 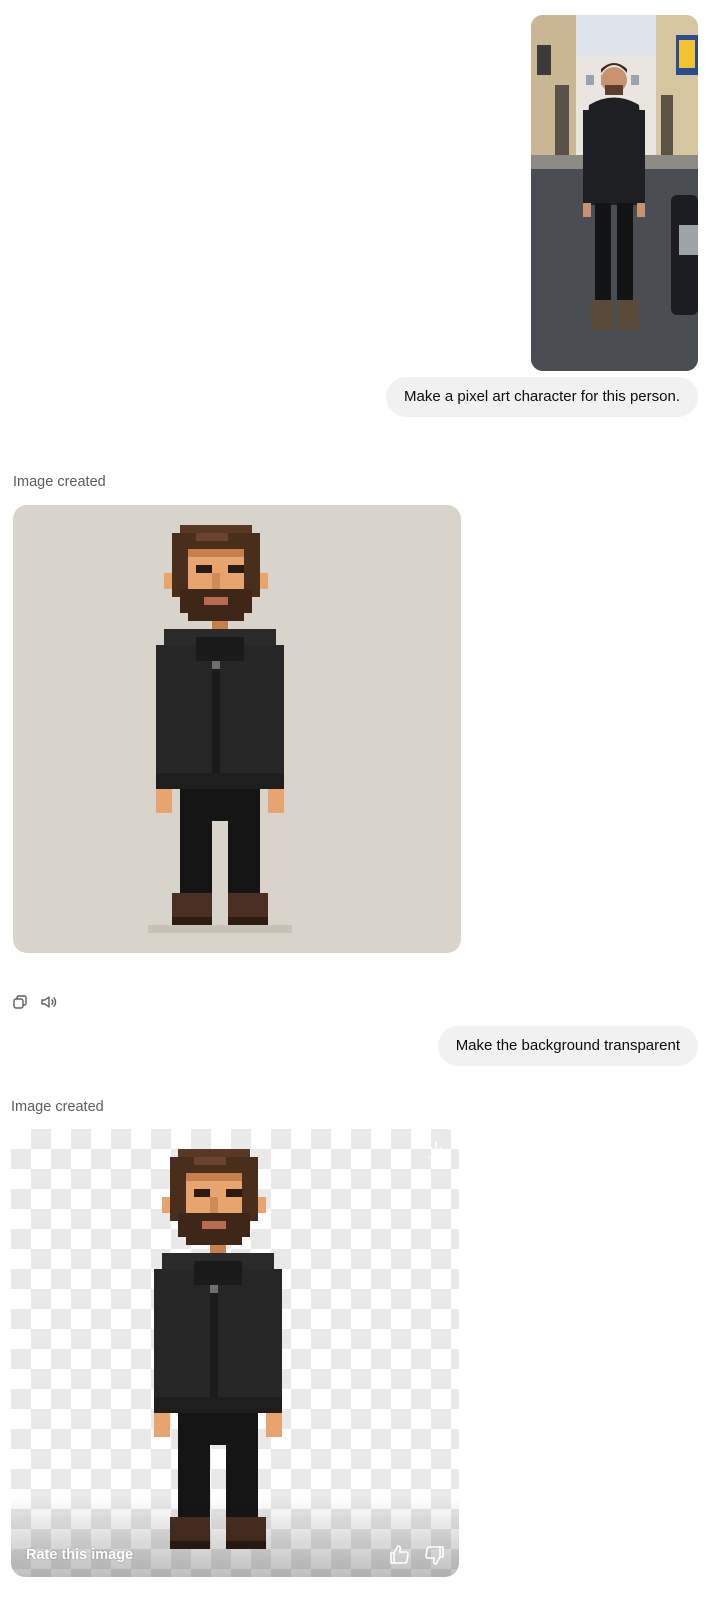 I want to click on user-message-text: Make the background transparent, so click(x=567, y=1045).